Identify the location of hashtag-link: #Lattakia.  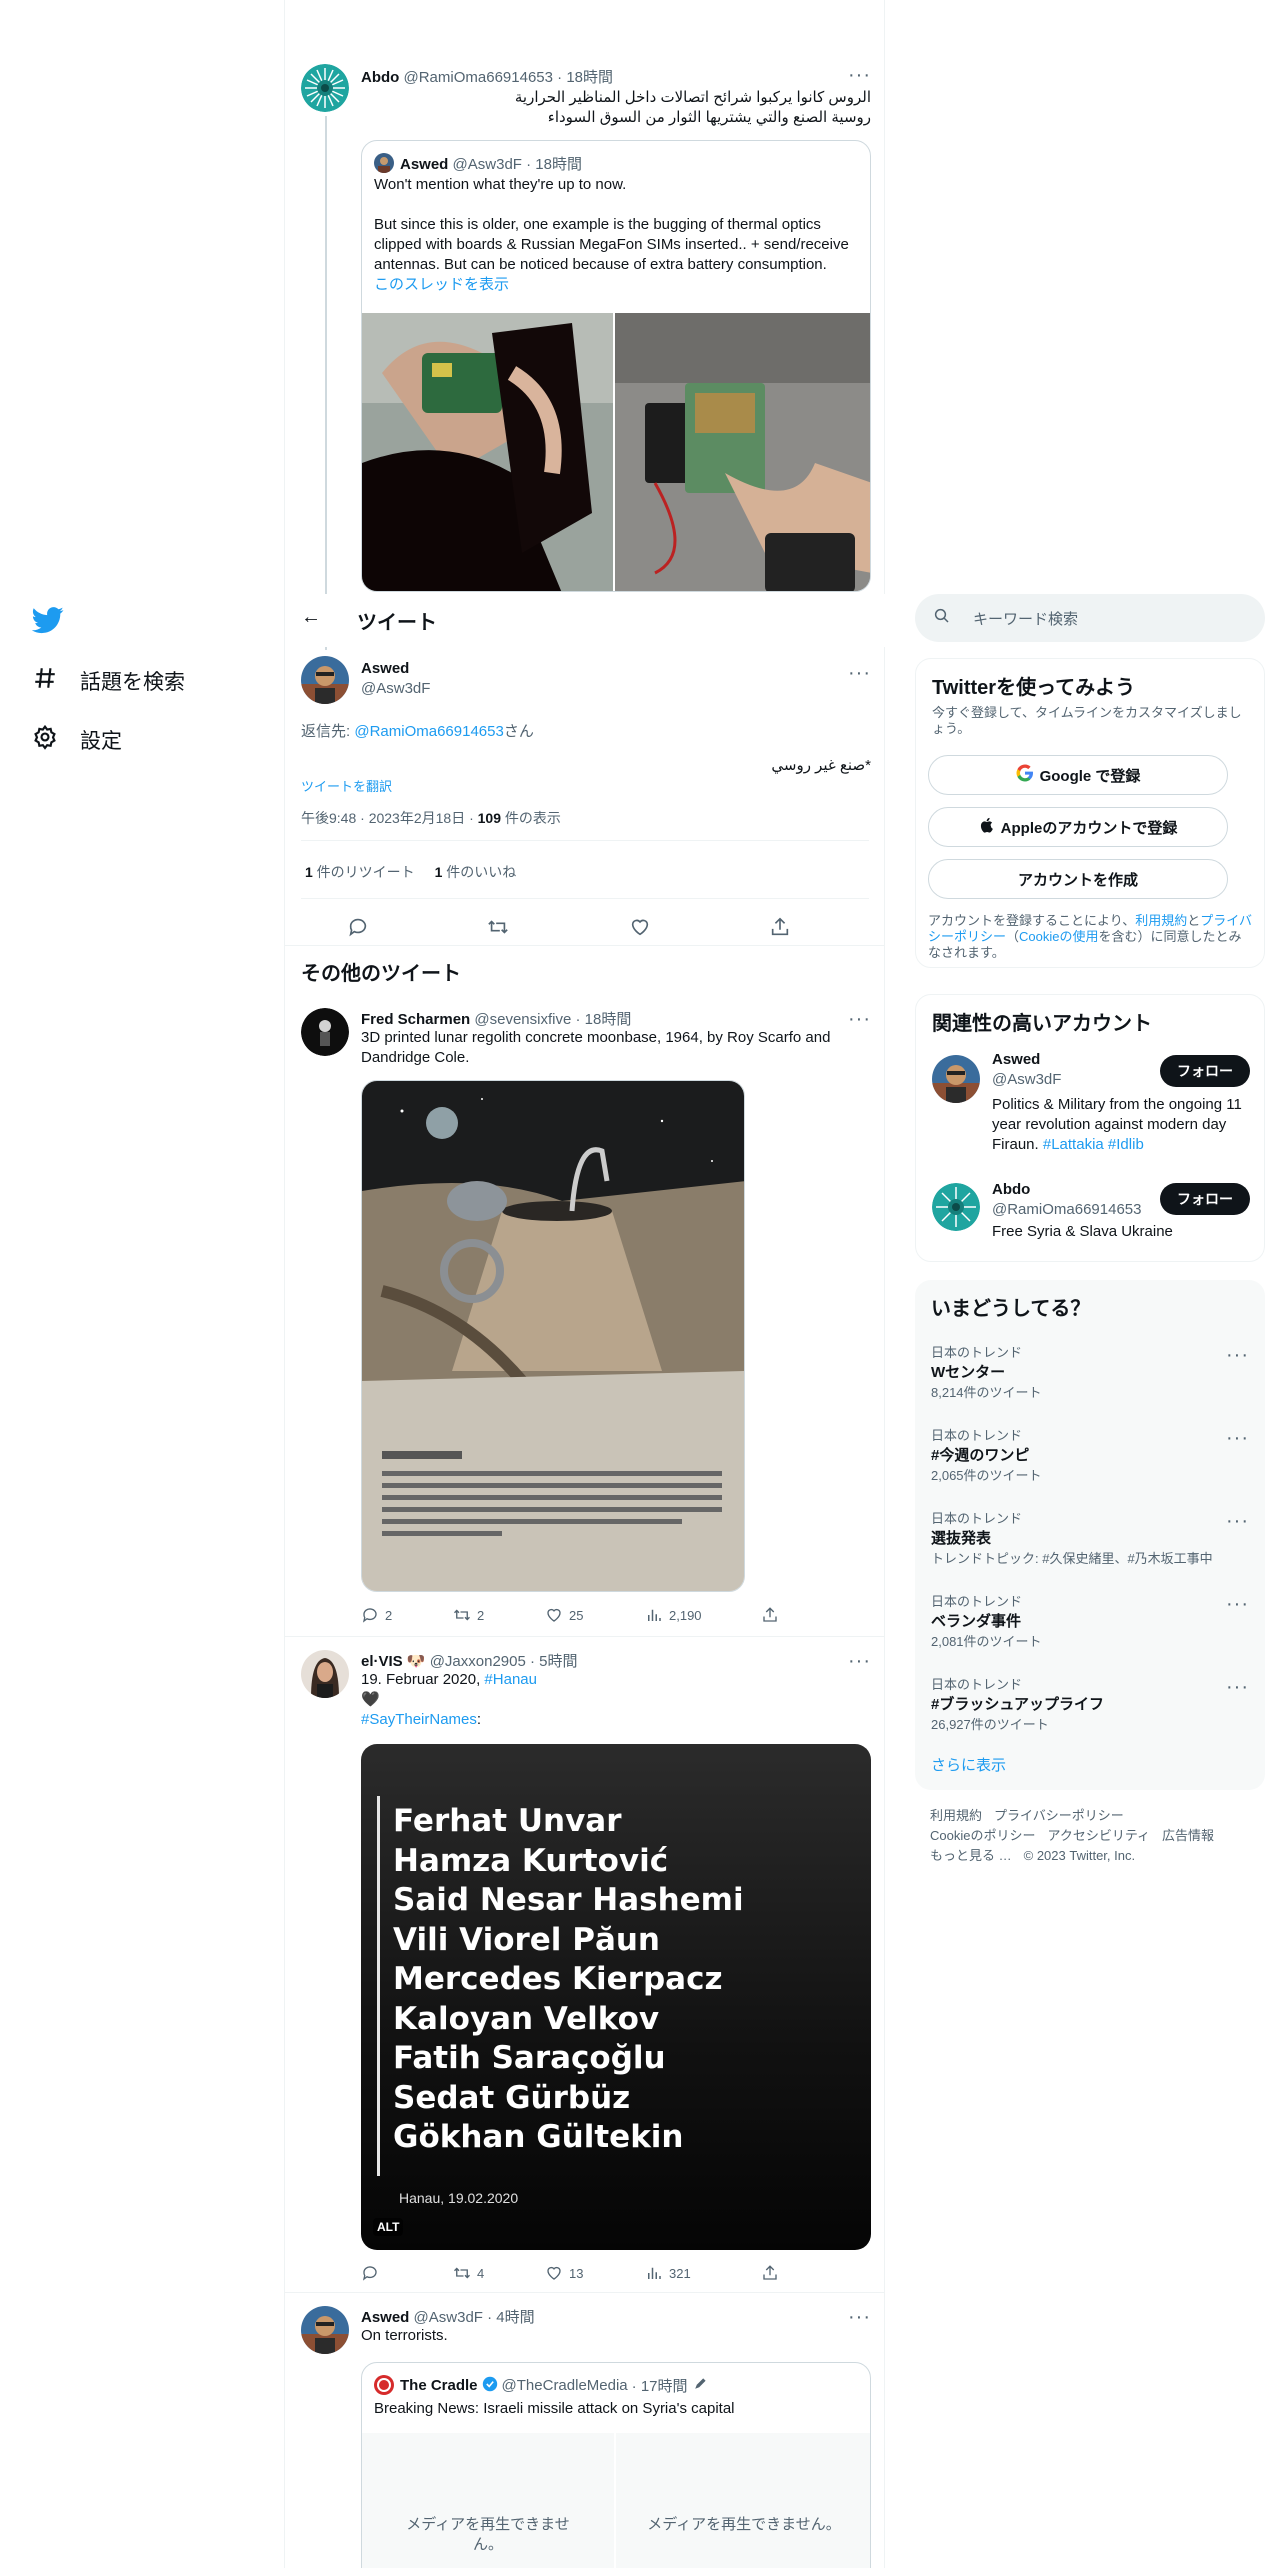
(1073, 1144).